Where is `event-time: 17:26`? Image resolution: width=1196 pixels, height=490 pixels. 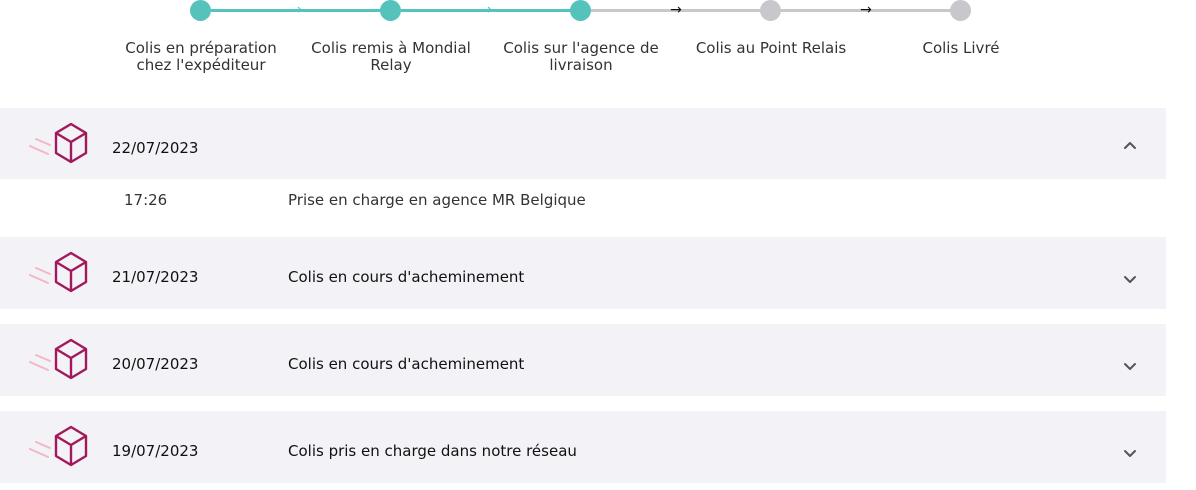
event-time: 17:26 is located at coordinates (146, 200).